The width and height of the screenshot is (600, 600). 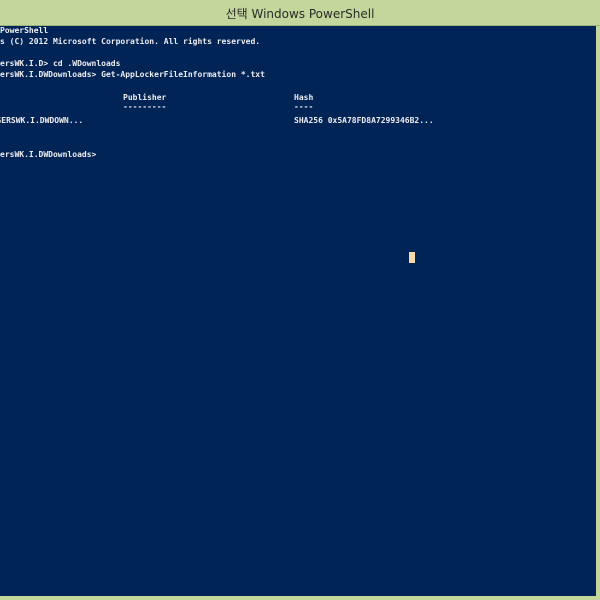 I want to click on prompt-cd-line: ersWK.I.D> cd .WDownloads, so click(x=60, y=63).